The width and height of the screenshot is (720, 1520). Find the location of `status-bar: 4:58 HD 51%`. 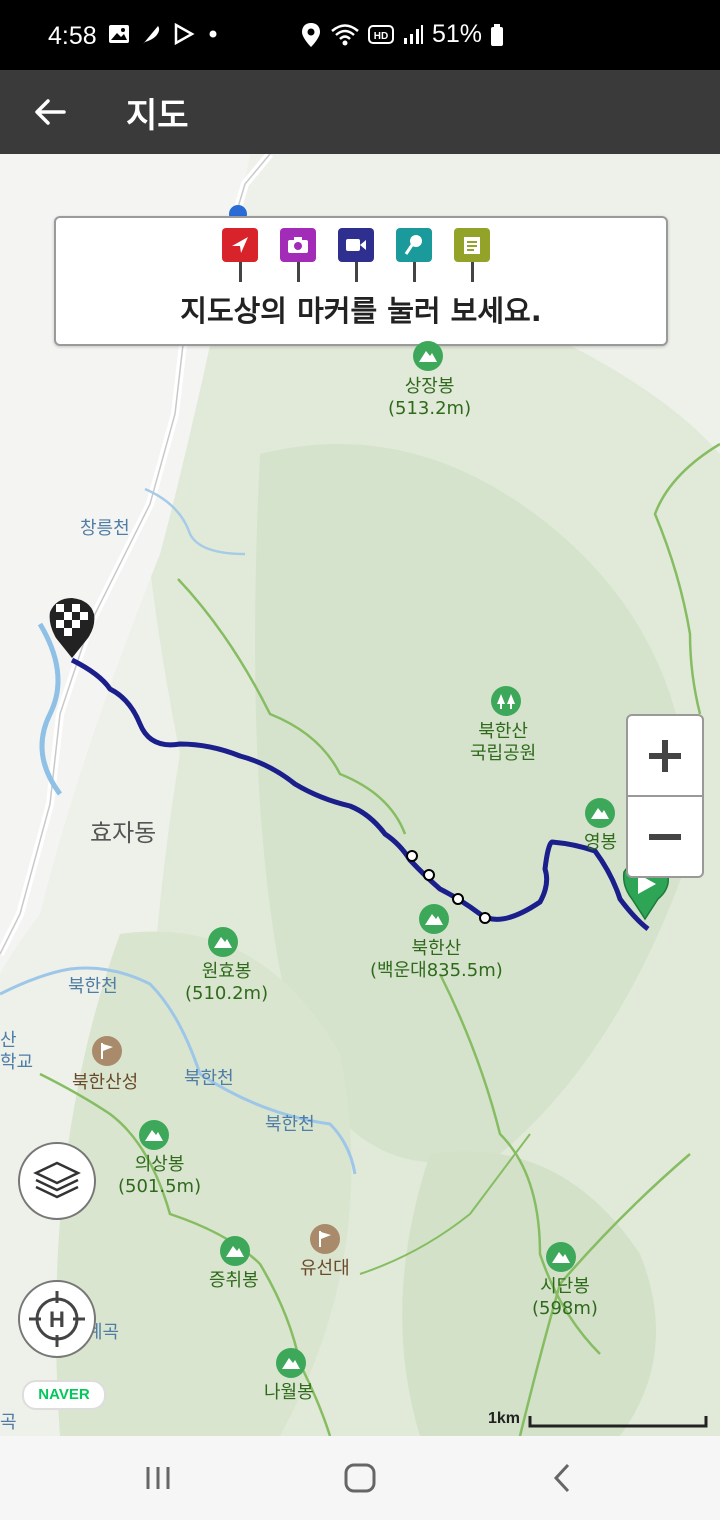

status-bar: 4:58 HD 51% is located at coordinates (360, 35).